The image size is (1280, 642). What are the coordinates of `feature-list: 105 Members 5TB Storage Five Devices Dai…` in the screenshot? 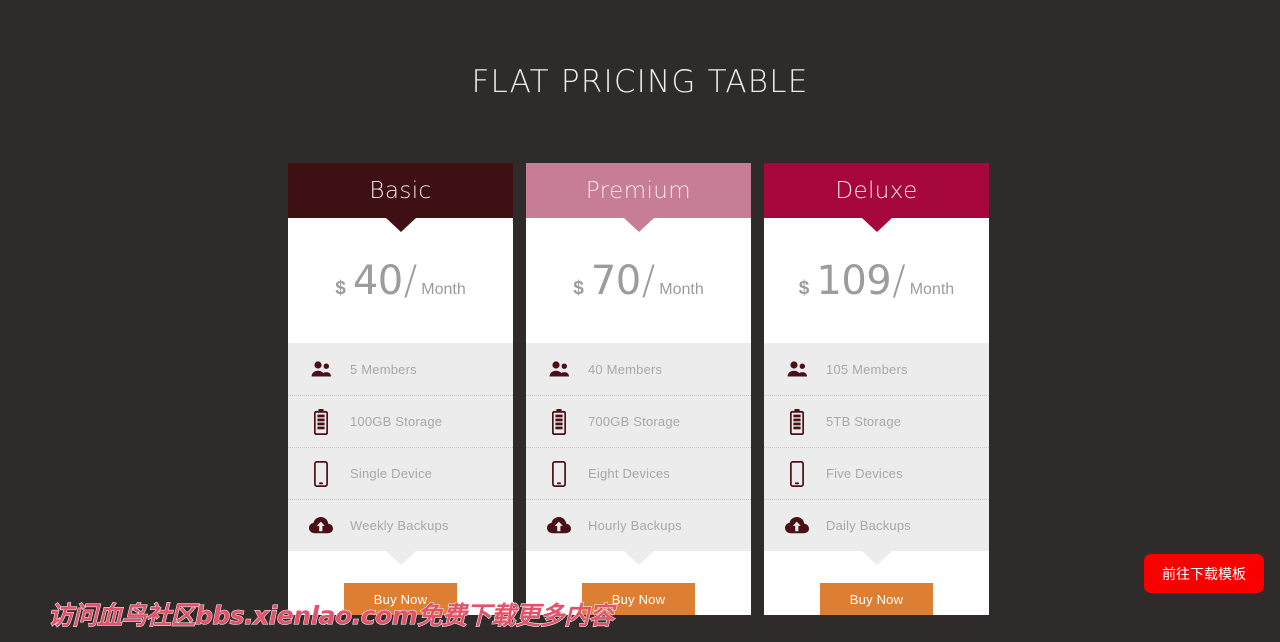 It's located at (876, 454).